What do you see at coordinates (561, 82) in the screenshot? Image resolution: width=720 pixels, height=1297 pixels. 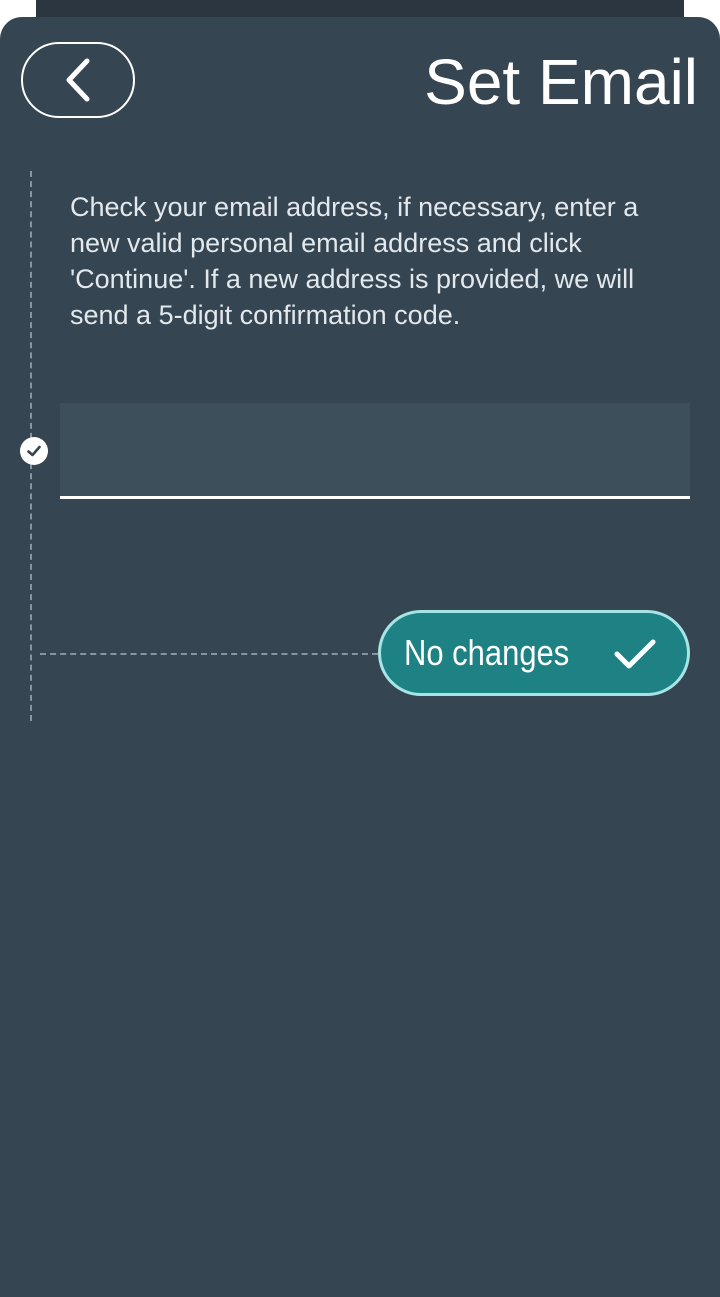 I see `page-title: Set Email` at bounding box center [561, 82].